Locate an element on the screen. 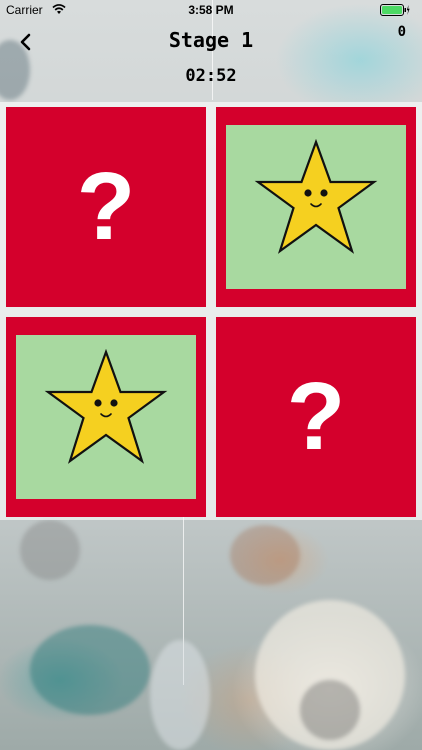 This screenshot has height=750, width=422. status-bar: Carrier 3:58 PM is located at coordinates (211, 10).